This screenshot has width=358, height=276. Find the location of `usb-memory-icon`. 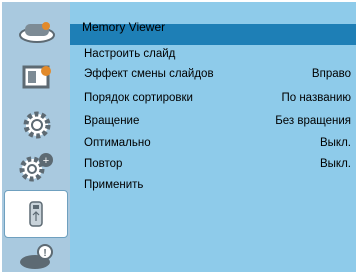

usb-memory-icon is located at coordinates (36, 214).